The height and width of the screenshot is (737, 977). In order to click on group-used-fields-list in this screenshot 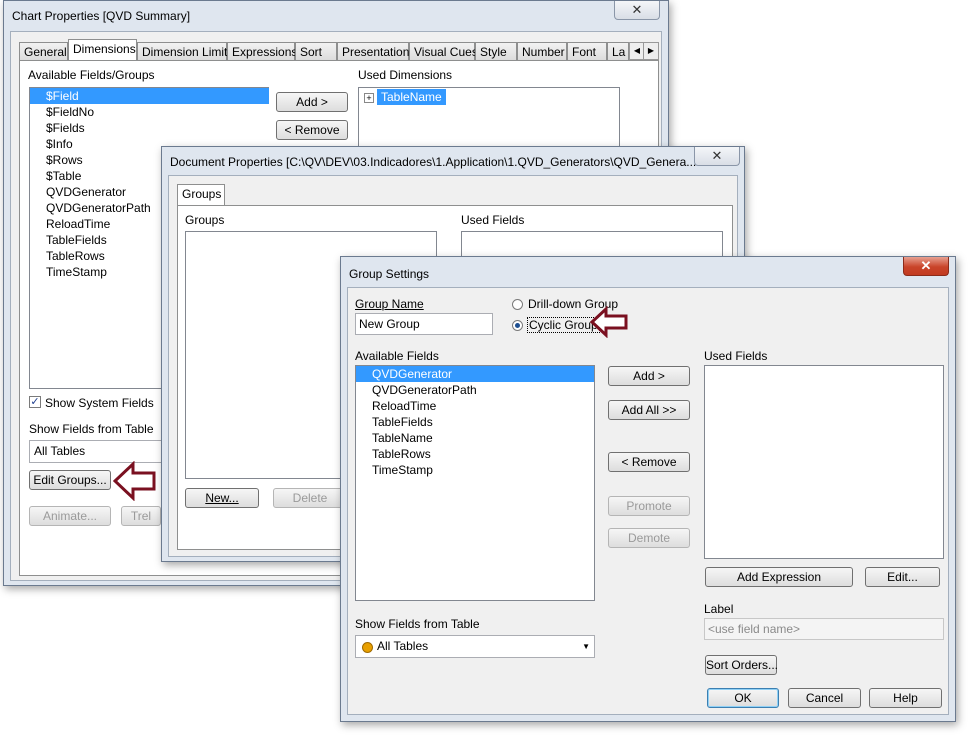, I will do `click(824, 462)`.